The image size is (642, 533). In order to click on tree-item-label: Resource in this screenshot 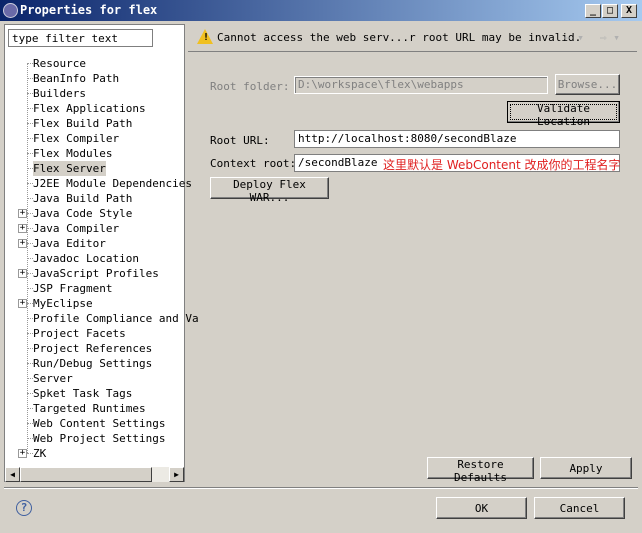, I will do `click(59, 63)`.